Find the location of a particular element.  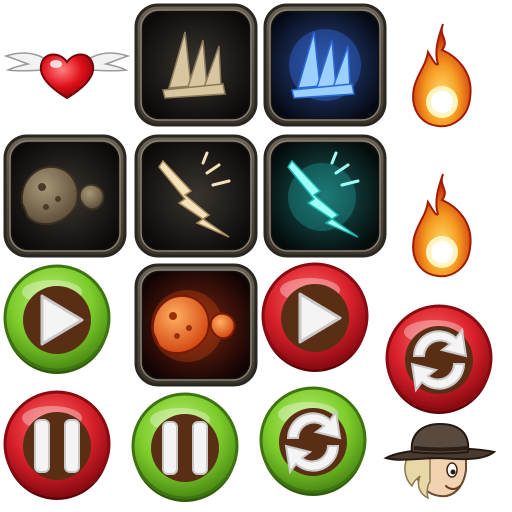

boulder-skill-red-icon is located at coordinates (196, 325).